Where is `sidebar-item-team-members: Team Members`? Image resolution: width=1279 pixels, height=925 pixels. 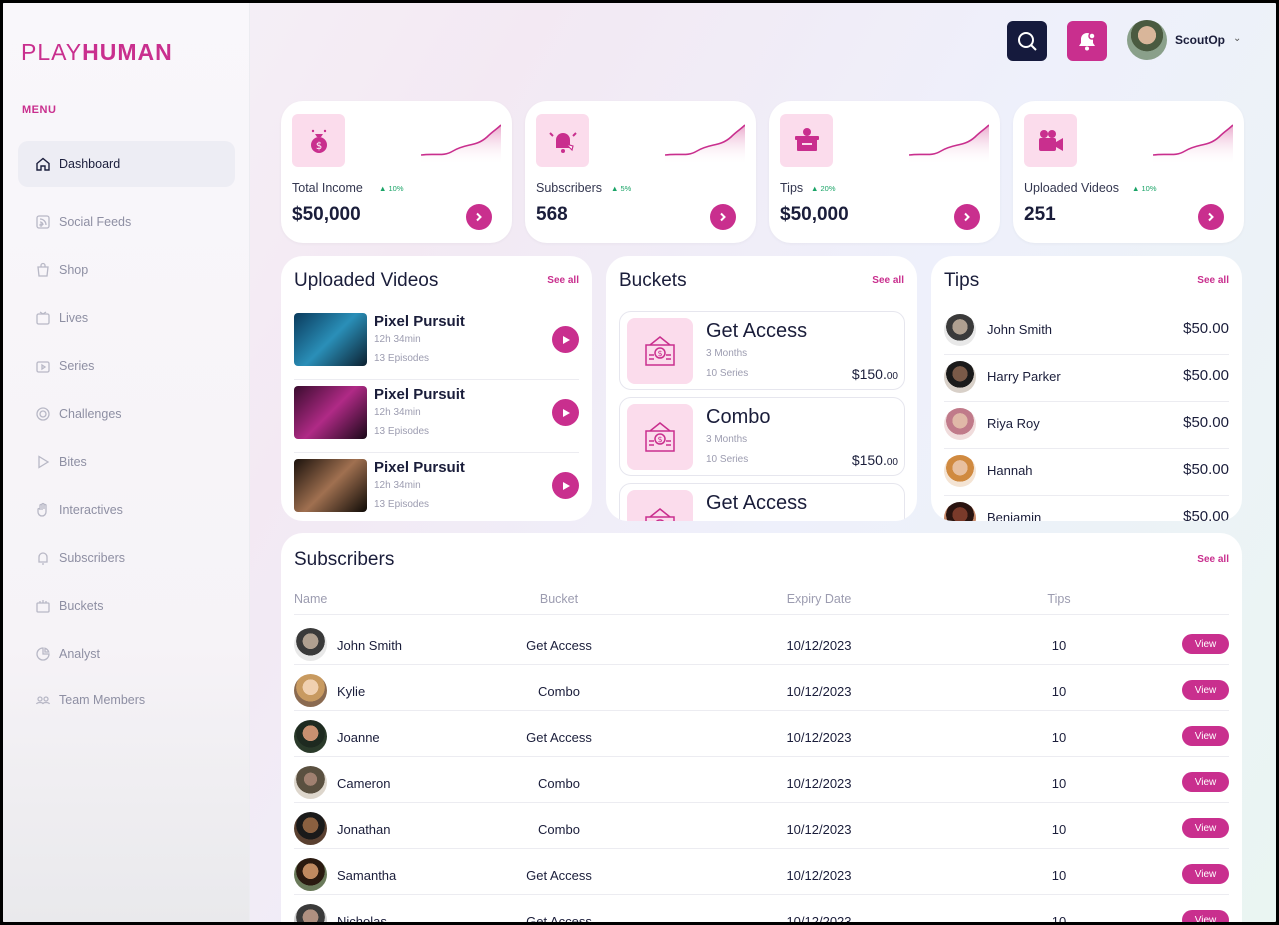 sidebar-item-team-members: Team Members is located at coordinates (126, 700).